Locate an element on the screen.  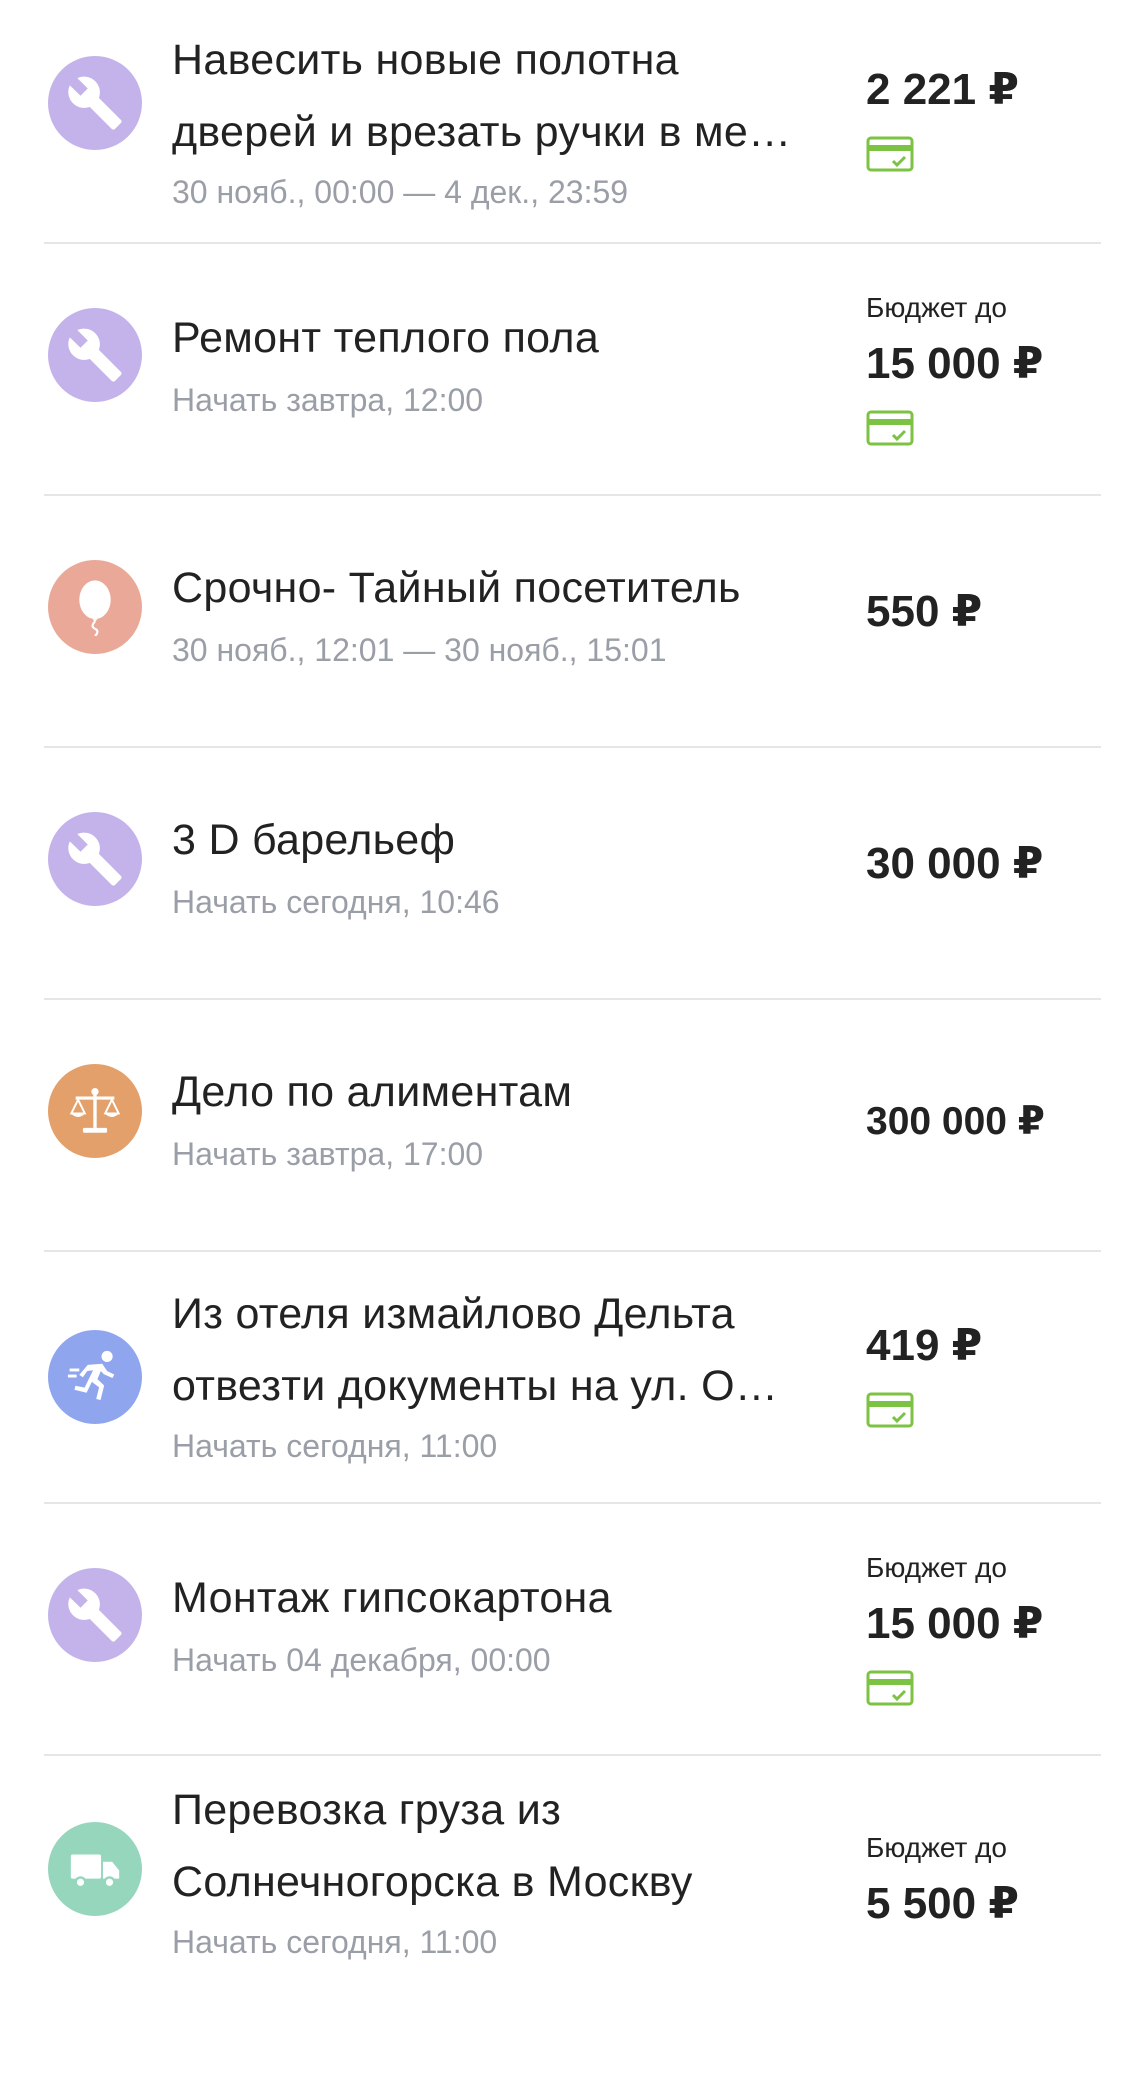
task-title: Дело по алиментам is located at coordinates (502, 1092).